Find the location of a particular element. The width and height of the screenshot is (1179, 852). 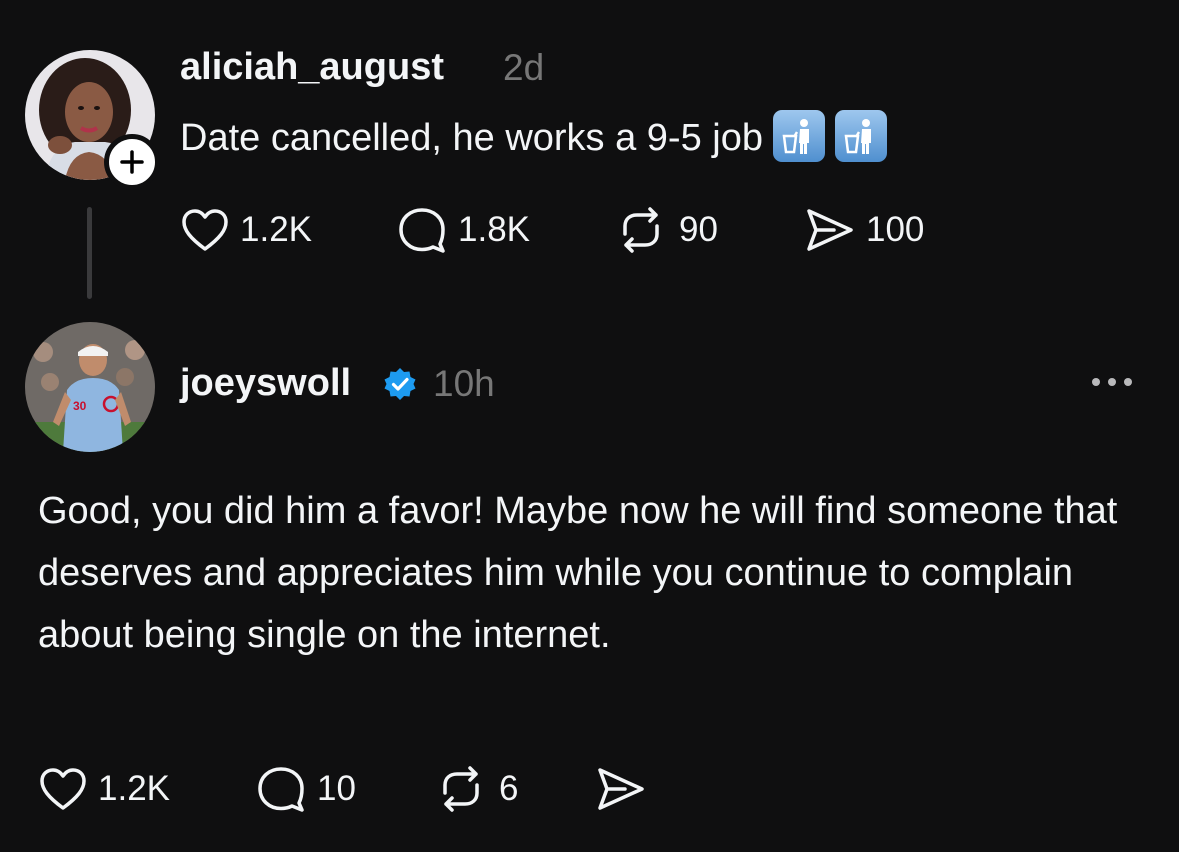

timestamp: 2d is located at coordinates (524, 67).